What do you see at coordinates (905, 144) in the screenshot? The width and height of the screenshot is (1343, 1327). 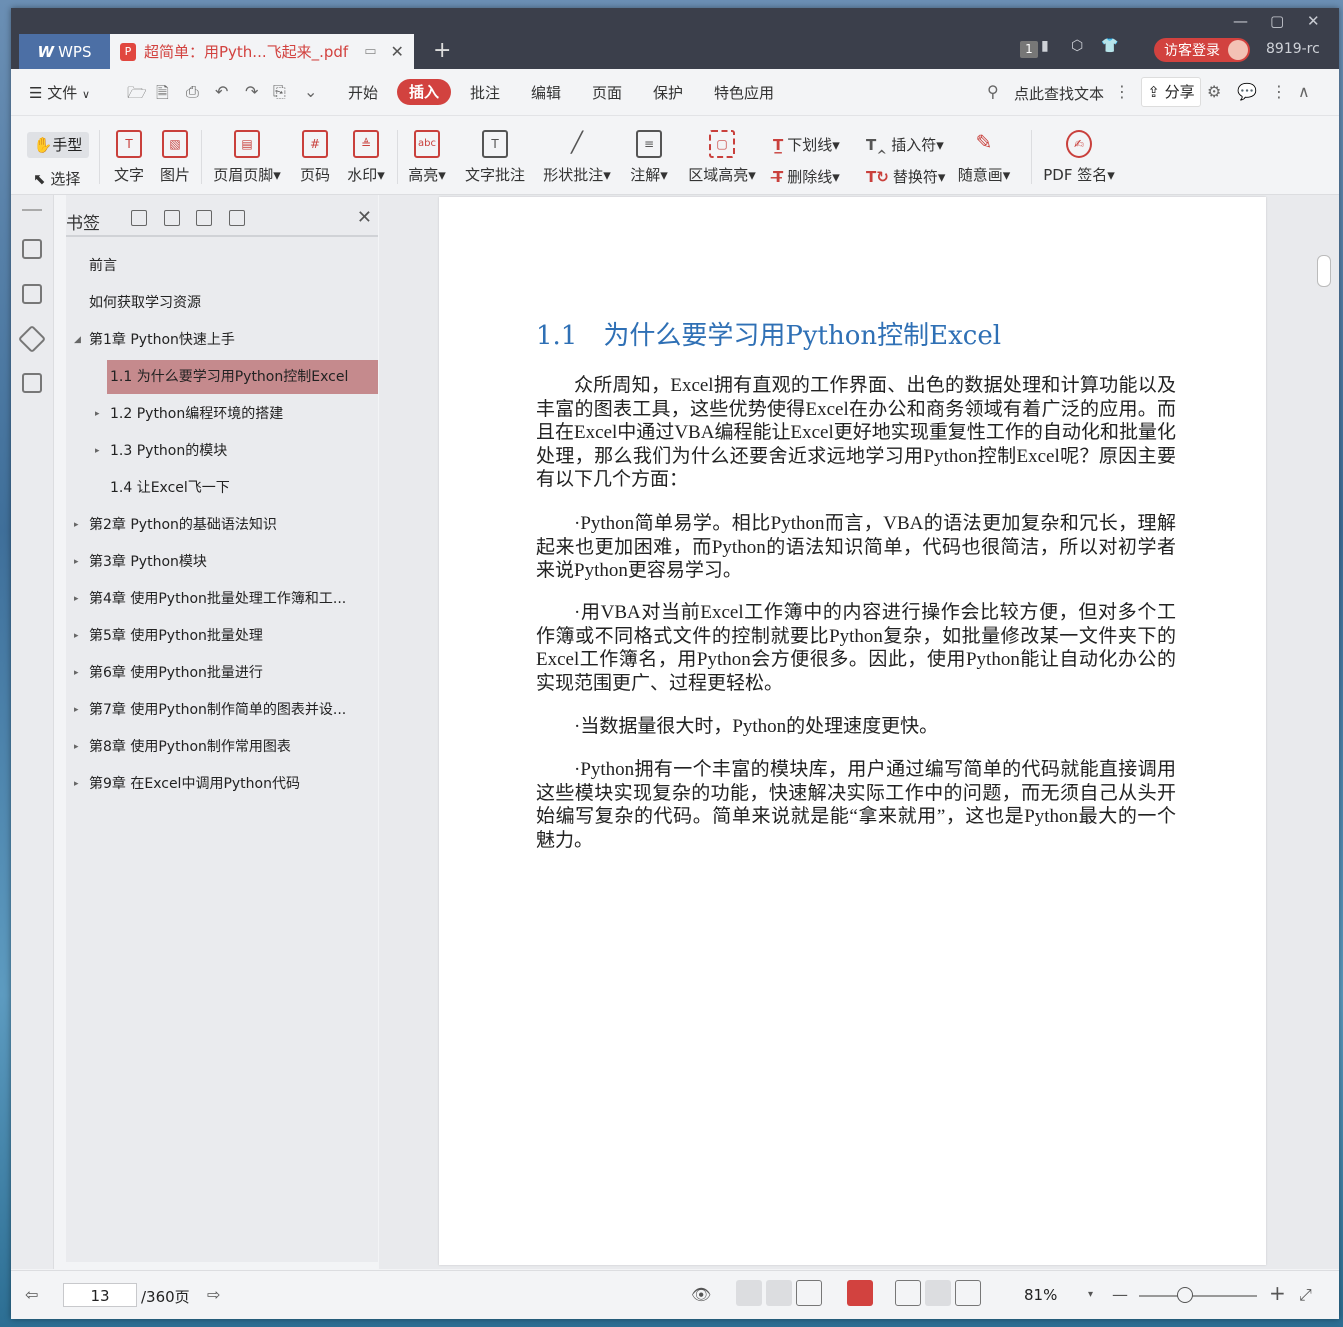 I see `insert-mark-button: T‸ 插入符▾` at bounding box center [905, 144].